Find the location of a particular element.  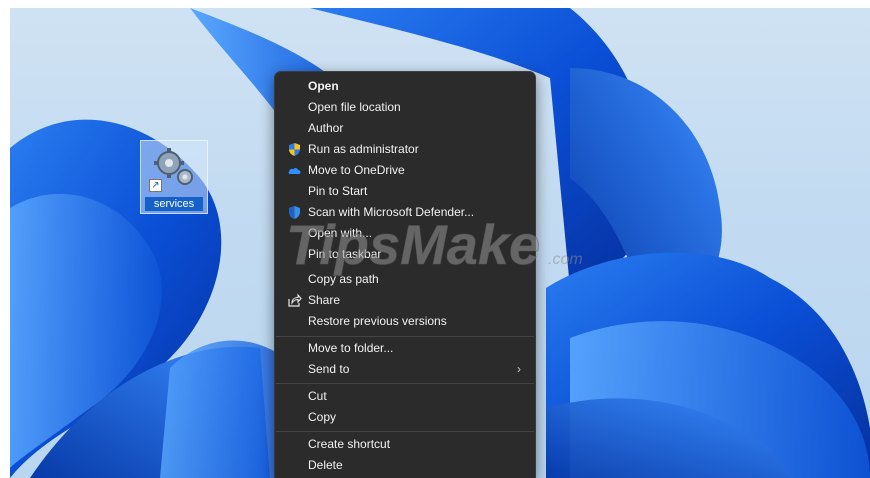

menu-item-open: Open is located at coordinates (406, 86).